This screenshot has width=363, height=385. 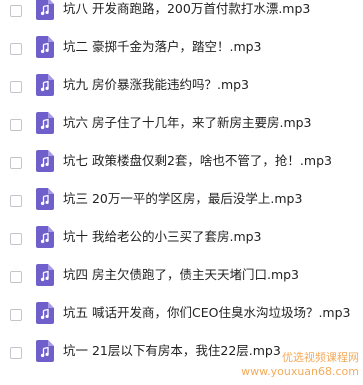 I want to click on watermark-url: www.youxuan68.com, so click(x=300, y=371).